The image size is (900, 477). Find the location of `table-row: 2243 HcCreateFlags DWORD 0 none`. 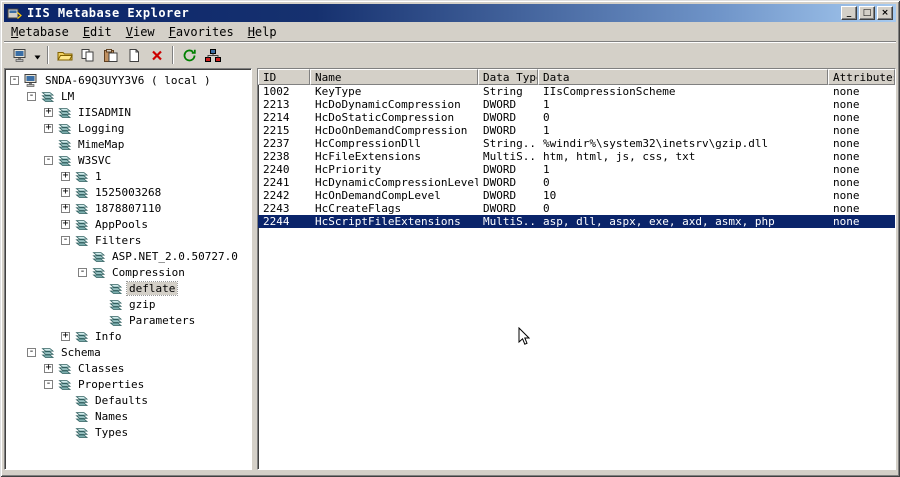

table-row: 2243 HcCreateFlags DWORD 0 none is located at coordinates (576, 208).